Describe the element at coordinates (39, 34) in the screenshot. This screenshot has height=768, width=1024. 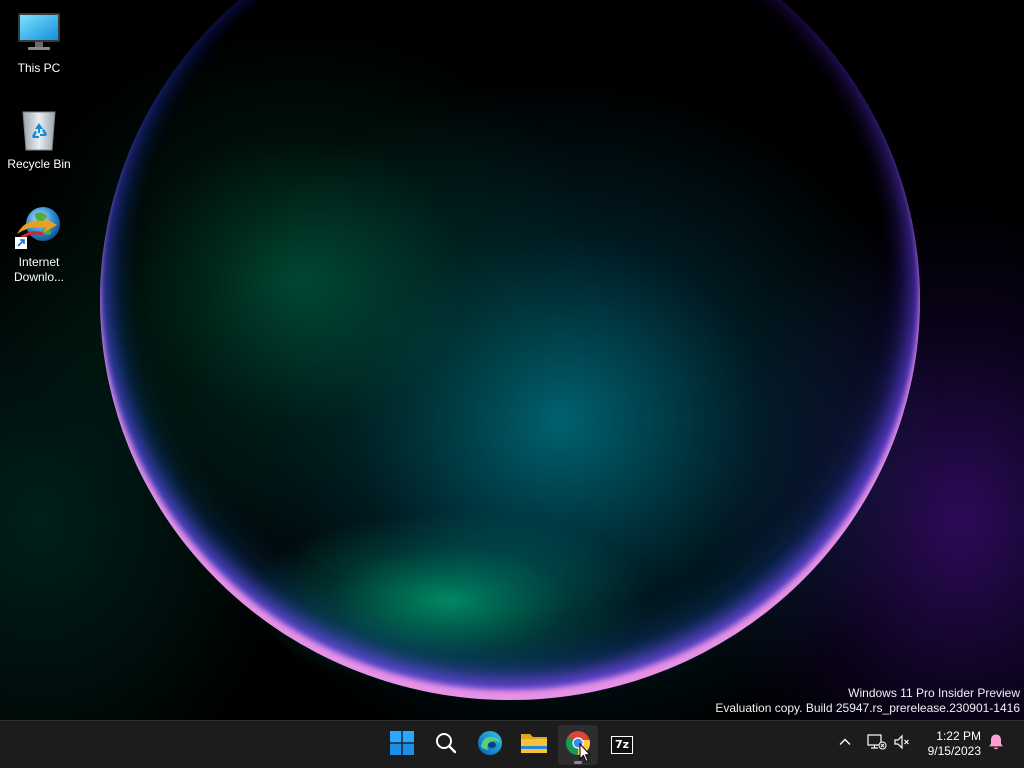
I see `monitor-icon` at that location.